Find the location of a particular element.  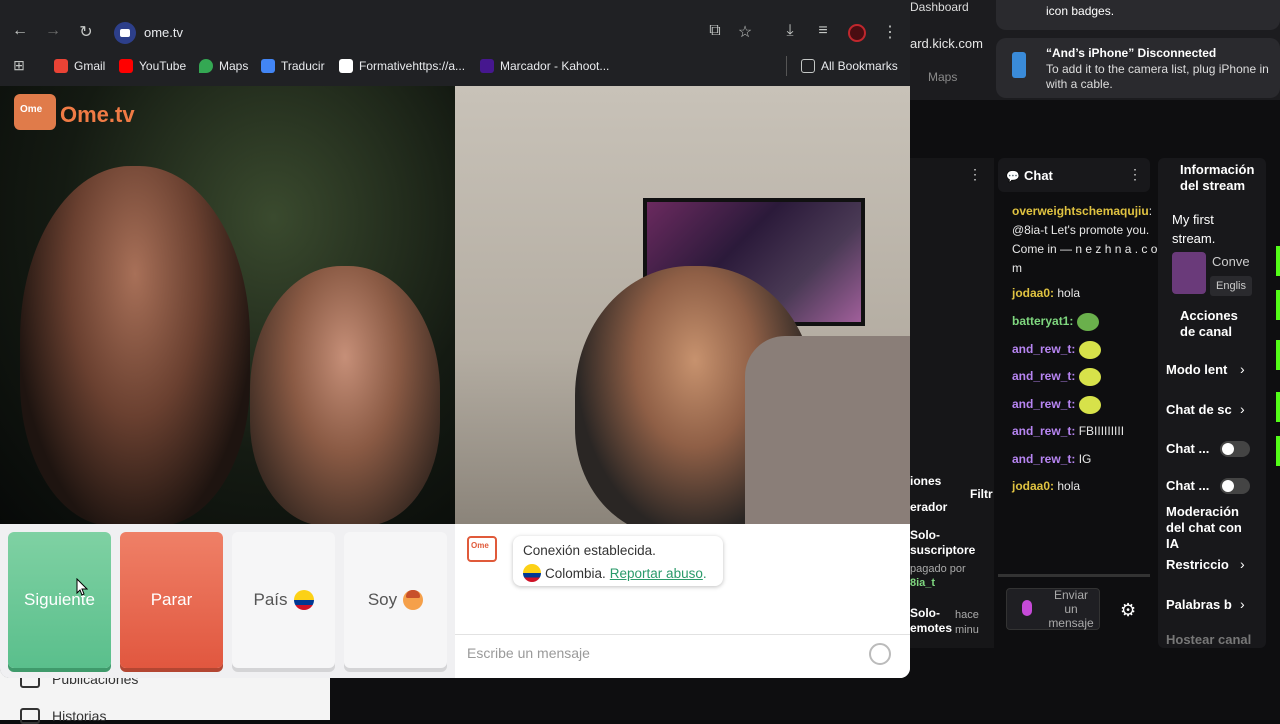

mic-icon is located at coordinates (1027, 608).